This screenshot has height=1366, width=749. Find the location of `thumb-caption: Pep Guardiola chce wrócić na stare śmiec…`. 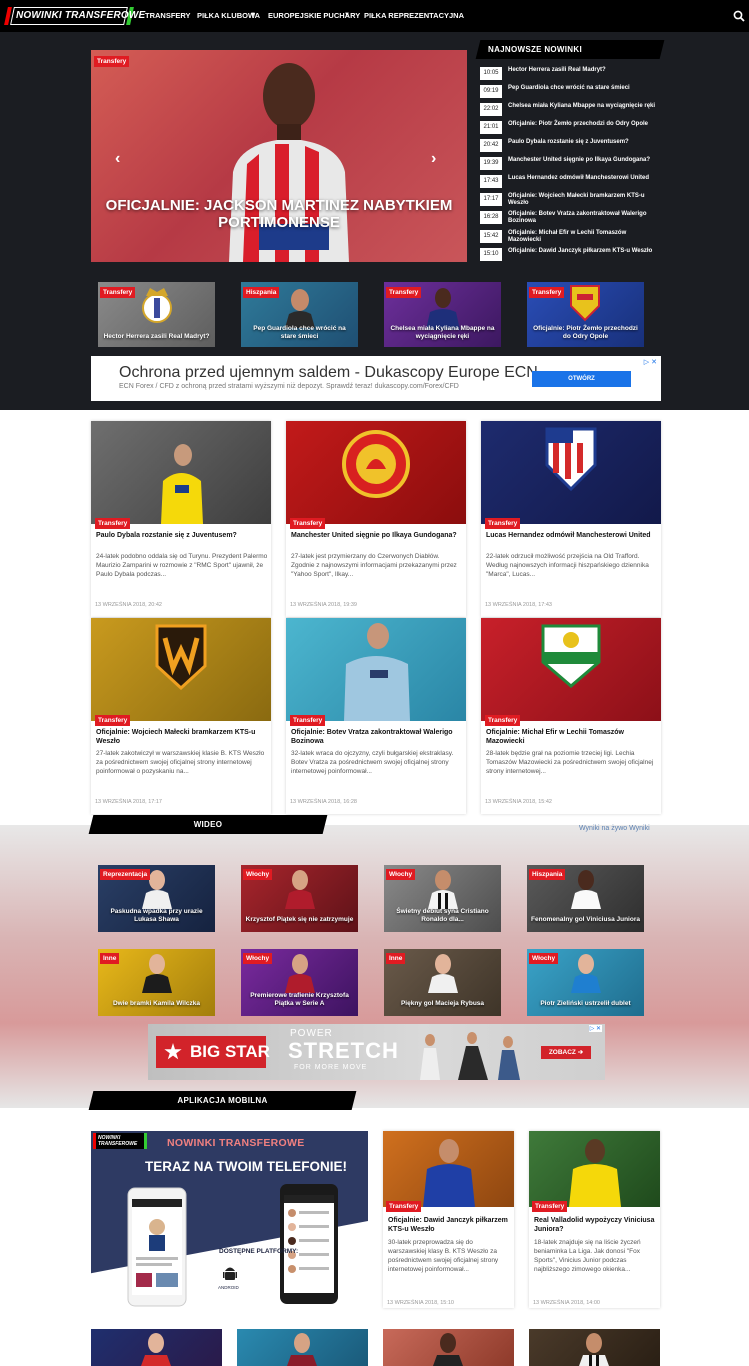

thumb-caption: Pep Guardiola chce wrócić na stare śmiec… is located at coordinates (299, 333).